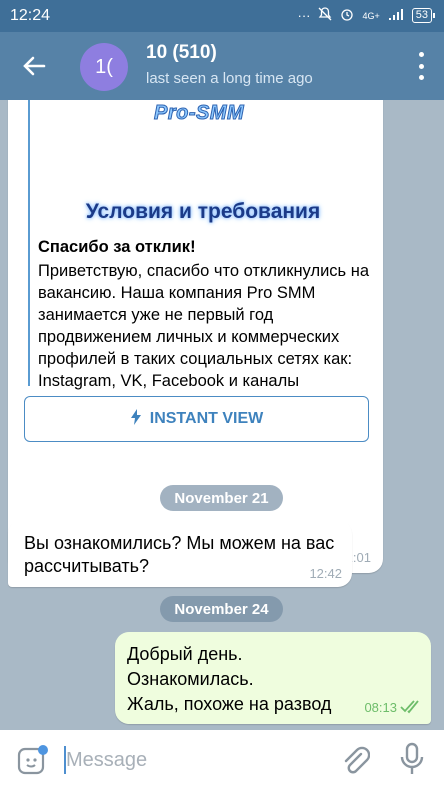 This screenshot has height=790, width=444. I want to click on article-subheading: Спасибо за отклик!, so click(117, 247).